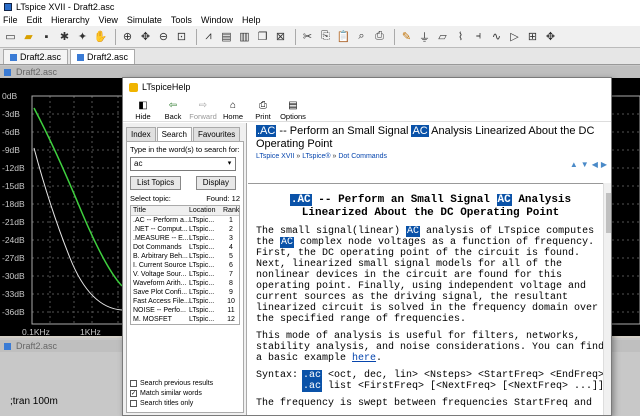 This screenshot has height=416, width=640. What do you see at coordinates (185, 319) in the screenshot?
I see `result-row: M. MOSFET LTspic... 12` at bounding box center [185, 319].